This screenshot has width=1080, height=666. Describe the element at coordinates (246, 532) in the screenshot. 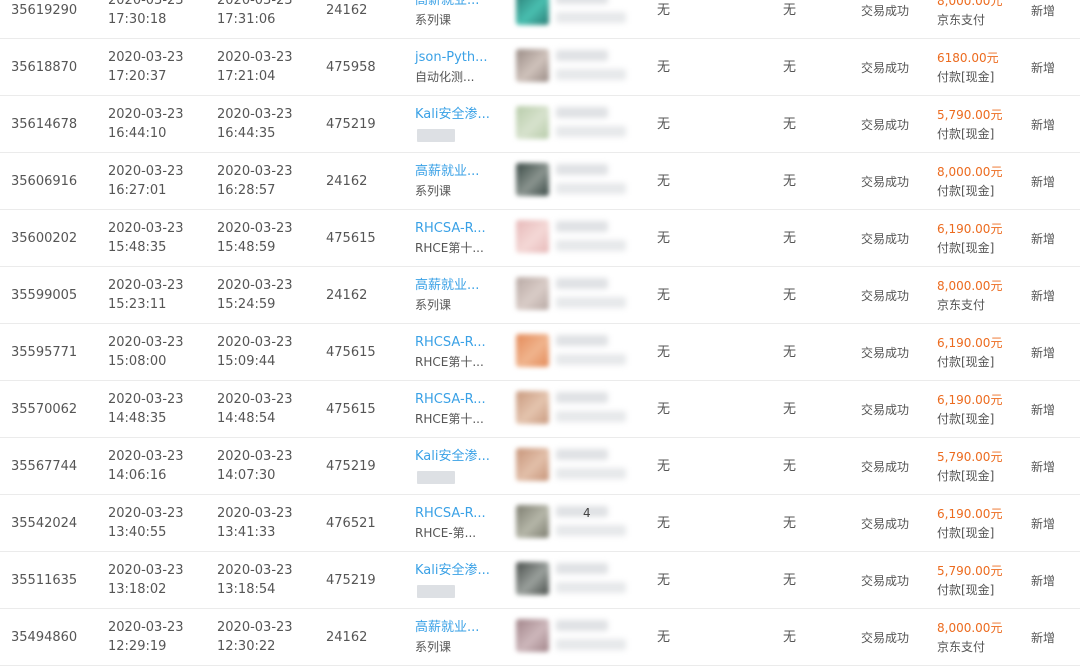

I see `paid-time: 13:41:33` at that location.